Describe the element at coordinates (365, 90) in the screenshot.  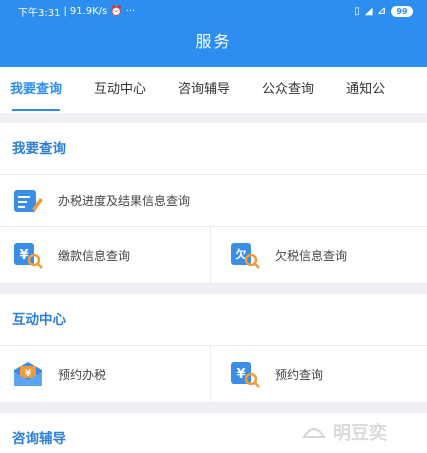
I see `tab-notices: 通知公` at that location.